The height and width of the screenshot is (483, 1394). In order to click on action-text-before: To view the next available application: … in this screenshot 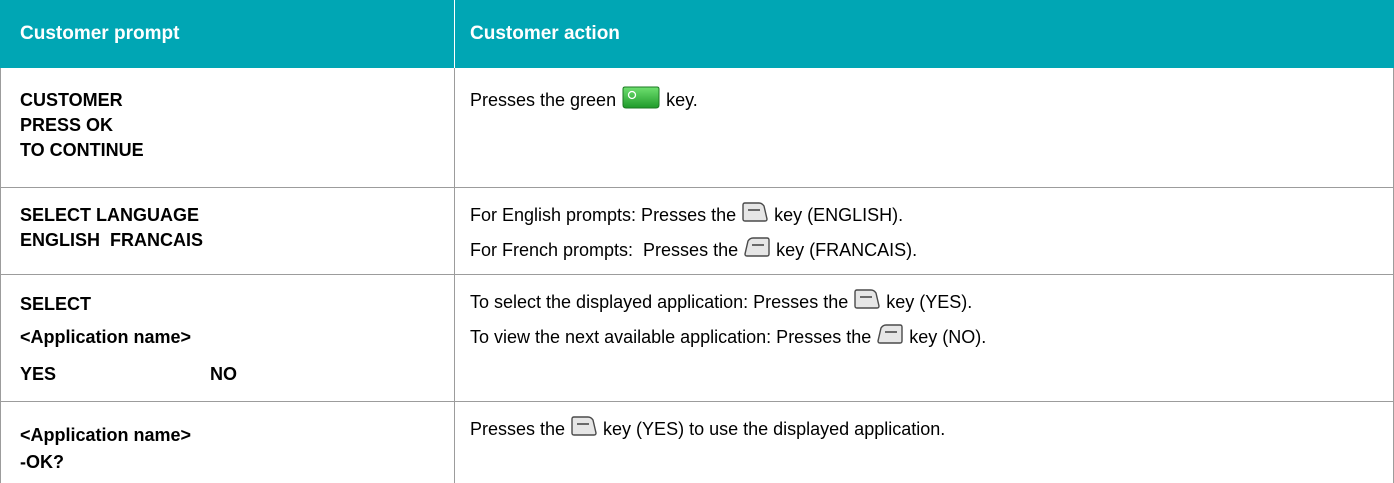, I will do `click(671, 337)`.